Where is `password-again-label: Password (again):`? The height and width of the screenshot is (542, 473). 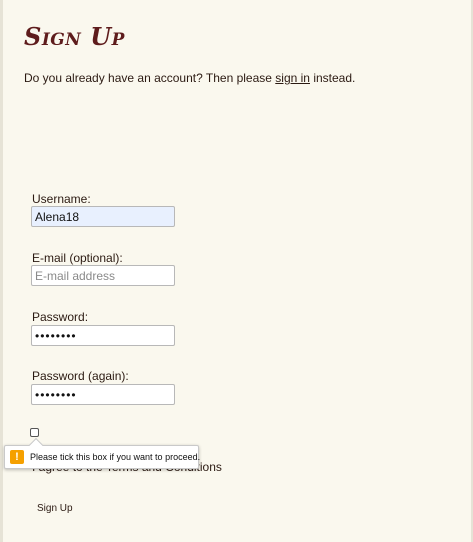
password-again-label: Password (again): is located at coordinates (80, 376).